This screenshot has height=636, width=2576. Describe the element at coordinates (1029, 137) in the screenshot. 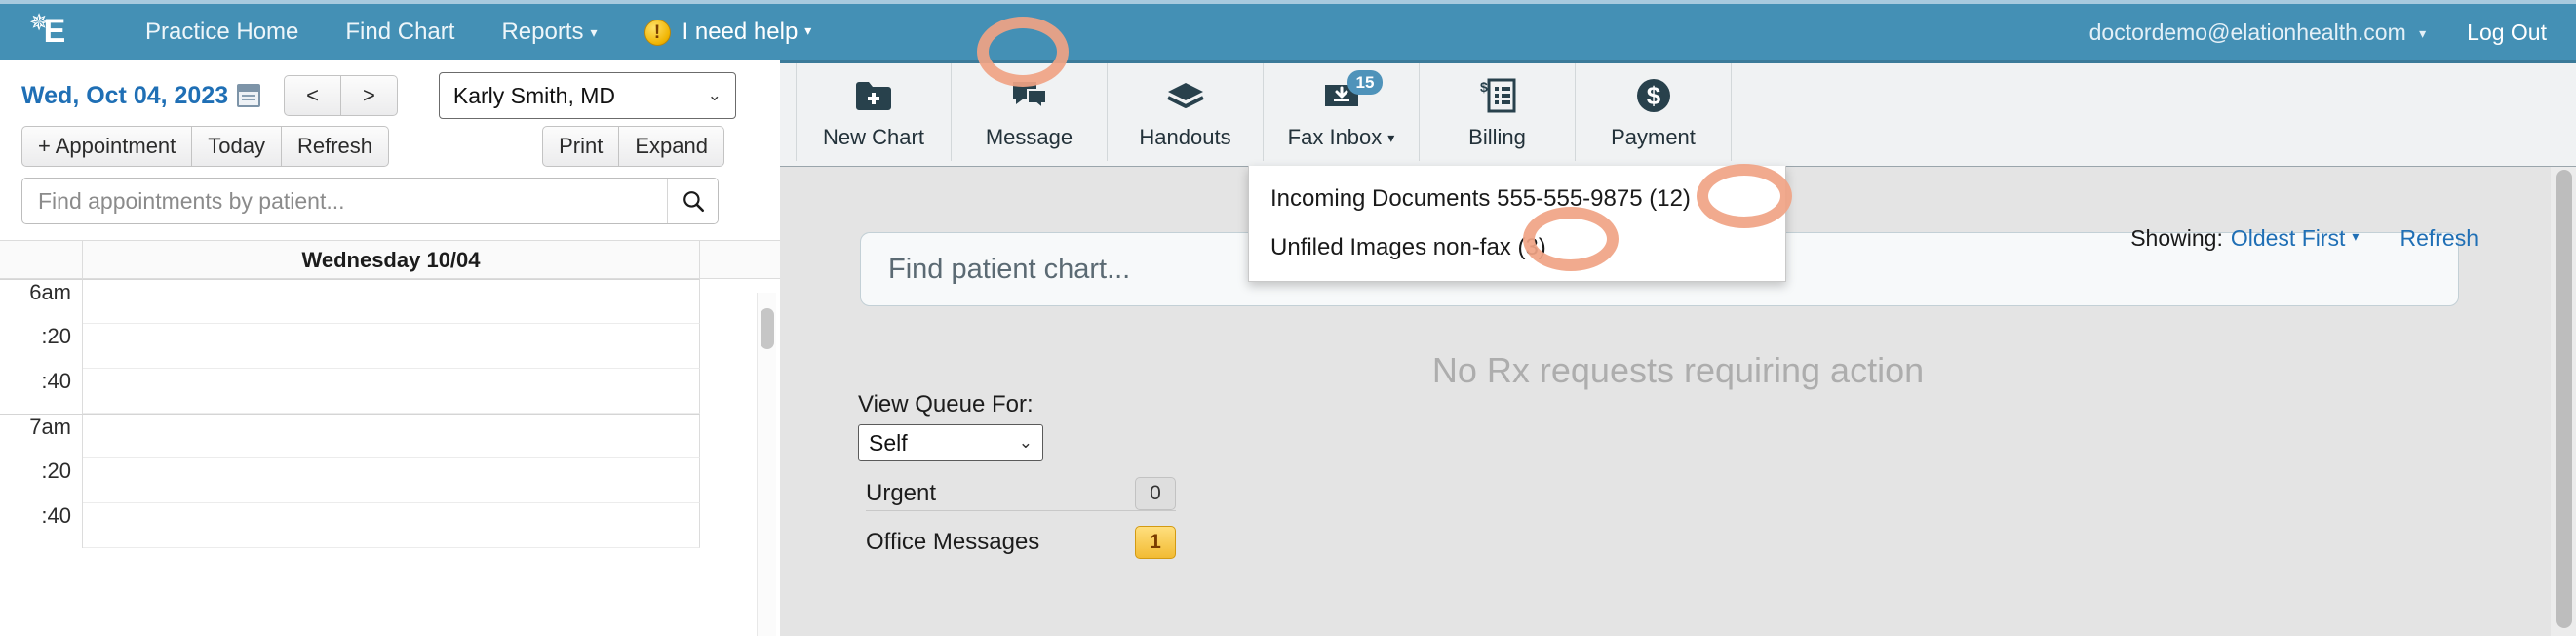

I see `toolbar-label: Message` at that location.